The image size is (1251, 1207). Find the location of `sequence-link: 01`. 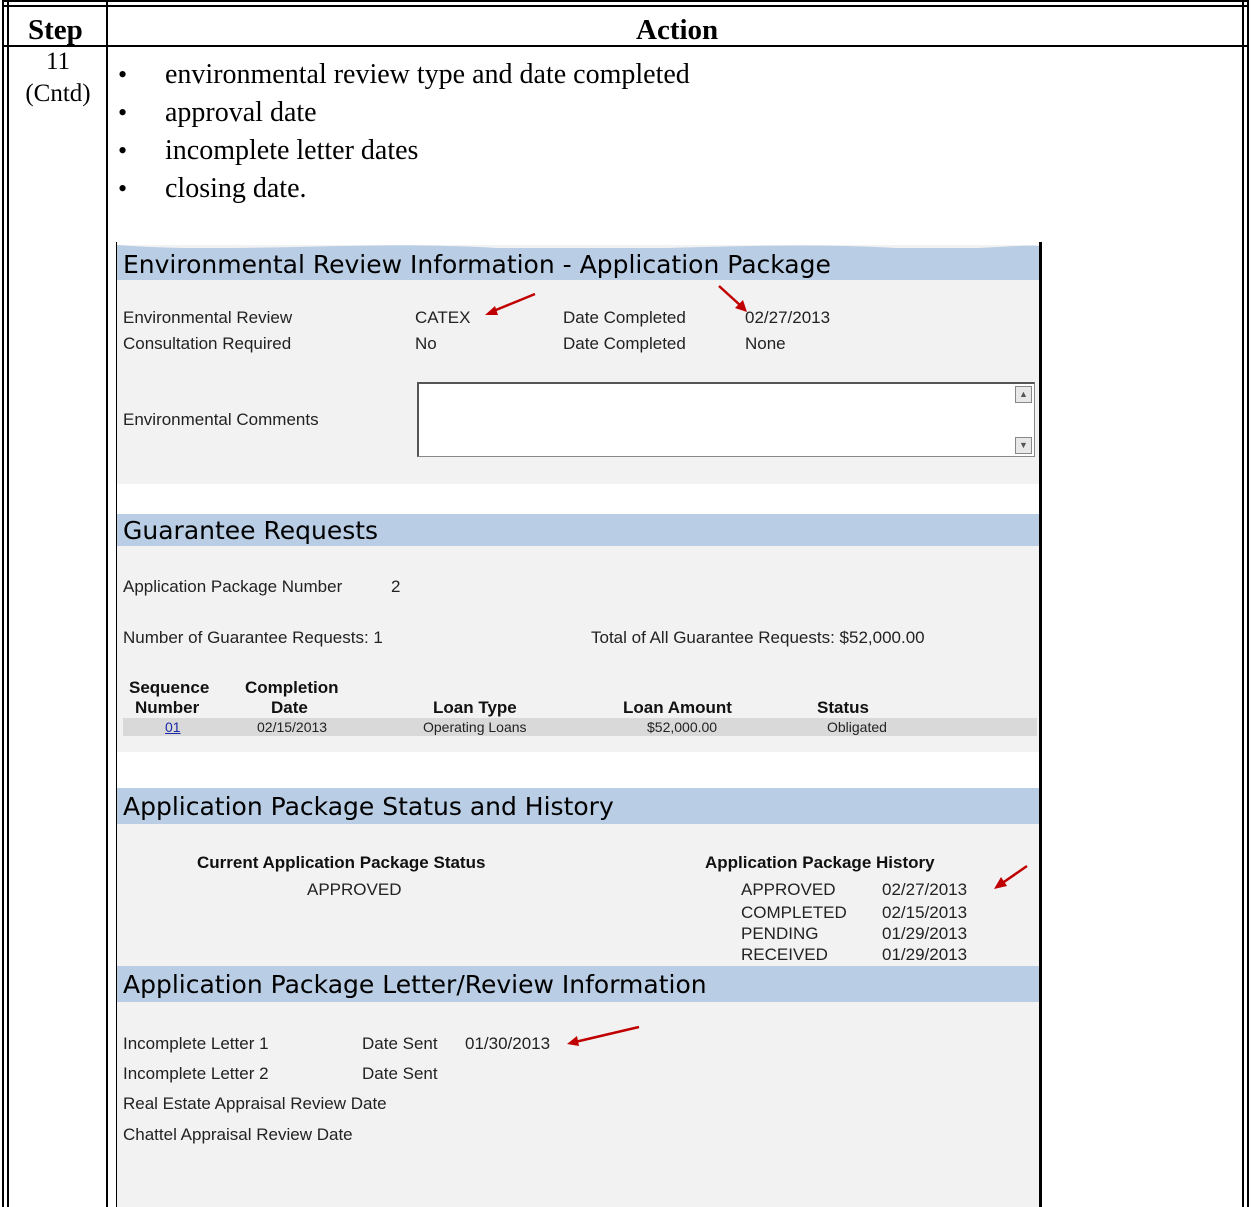

sequence-link: 01 is located at coordinates (173, 727).